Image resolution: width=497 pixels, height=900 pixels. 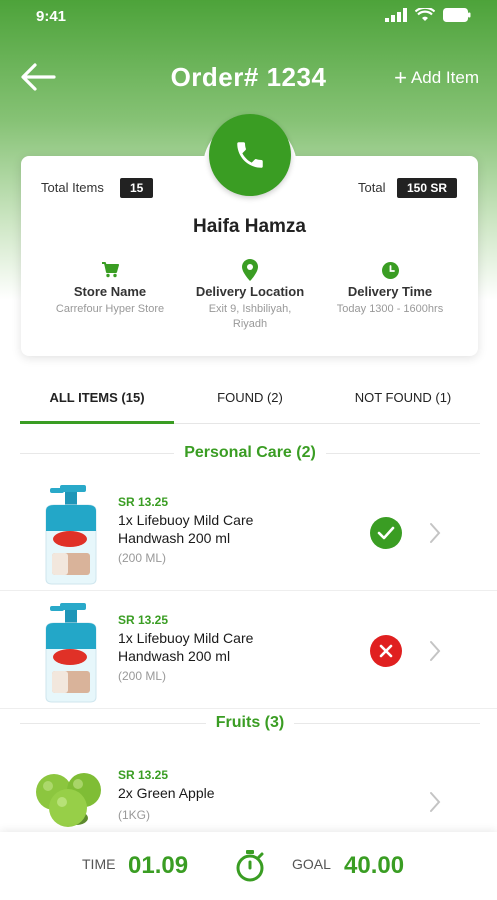 I want to click on item-filter-tabs: ALL ITEMS (15) FOUND (2) NOT FOUND (1), so click(x=250, y=402).